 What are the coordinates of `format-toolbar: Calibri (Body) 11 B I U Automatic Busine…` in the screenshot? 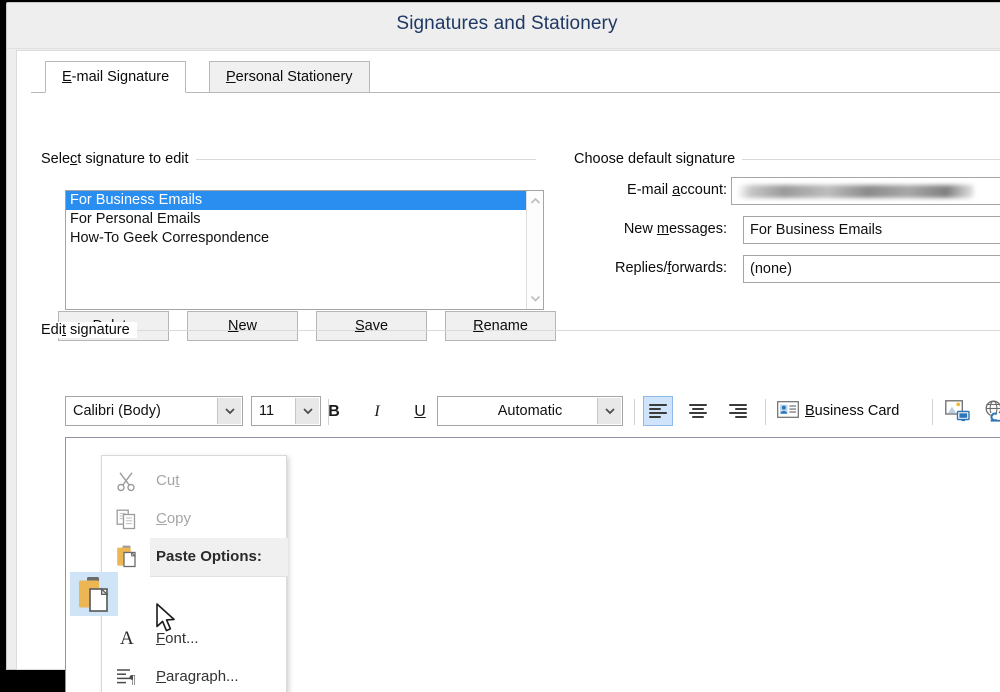 It's located at (532, 414).